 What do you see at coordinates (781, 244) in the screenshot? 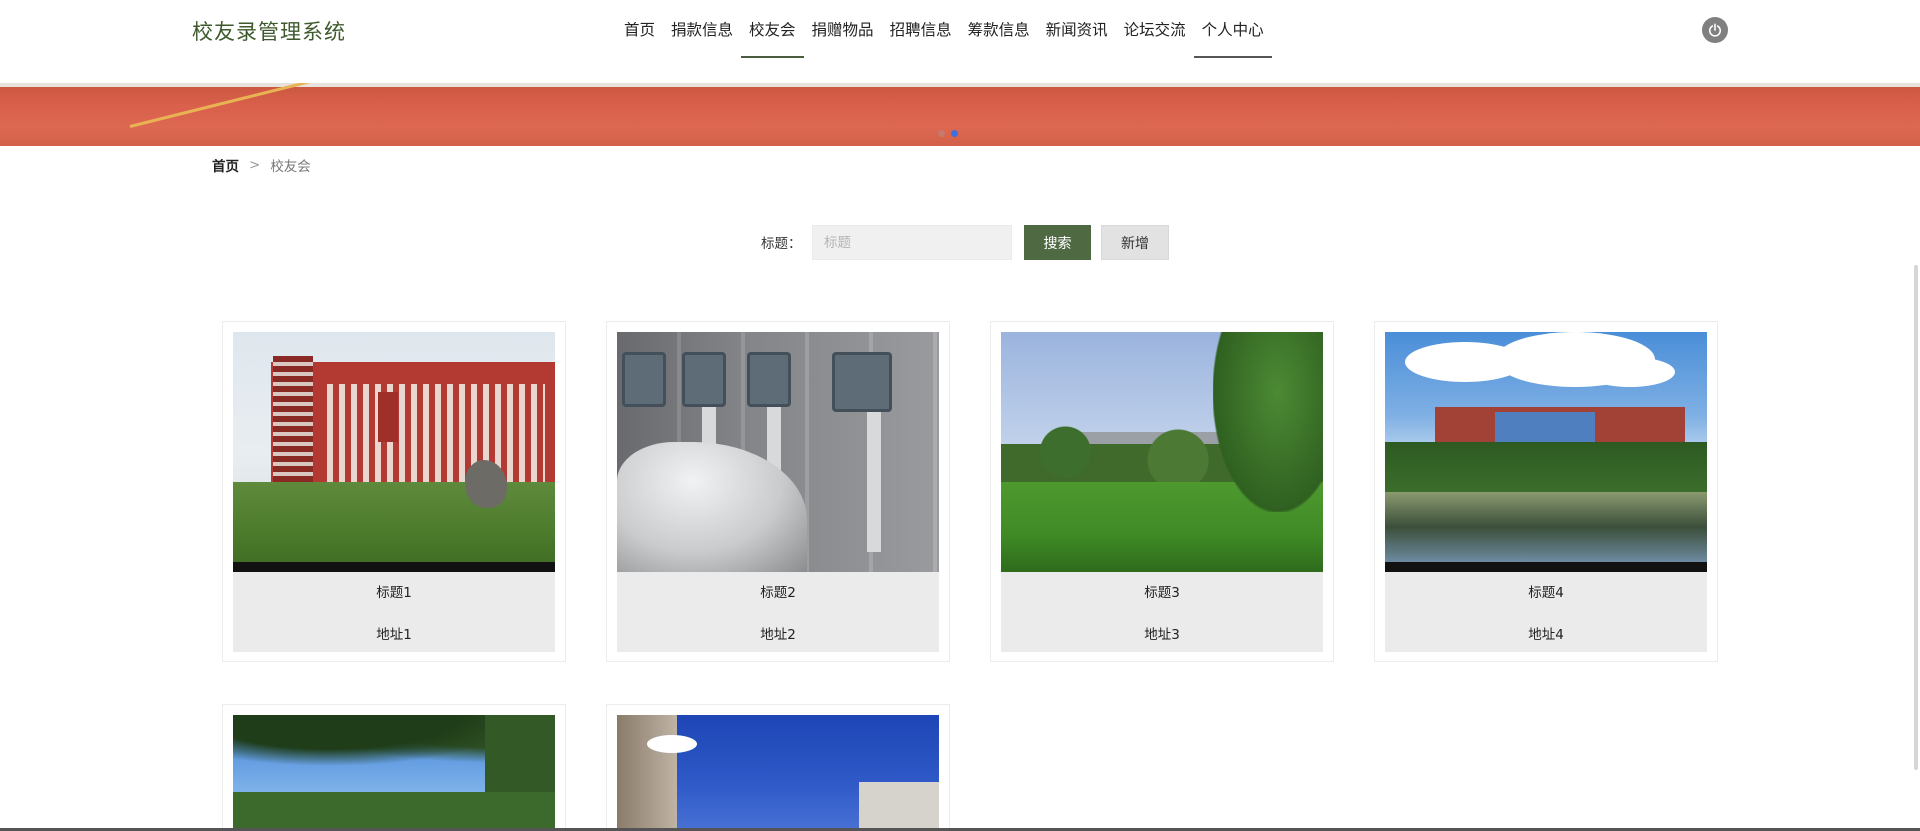
I see `search-label: 标题：` at bounding box center [781, 244].